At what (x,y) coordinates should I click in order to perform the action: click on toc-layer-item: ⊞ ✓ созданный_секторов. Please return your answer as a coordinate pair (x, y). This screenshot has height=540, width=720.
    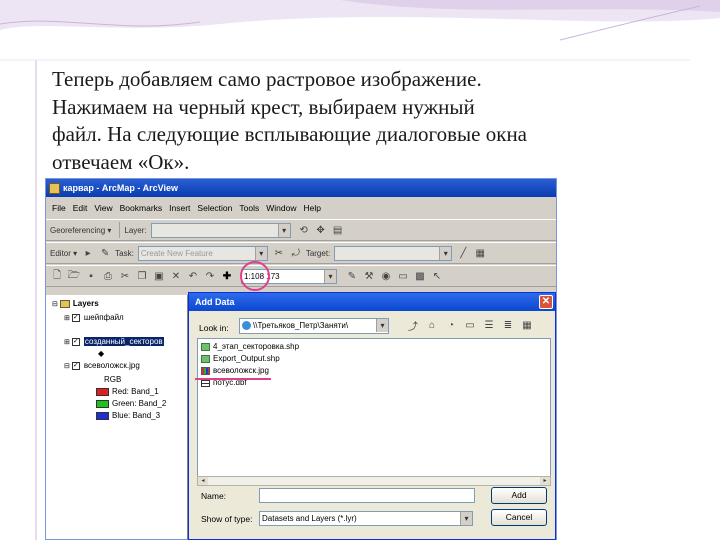
    Looking at the image, I should click on (114, 341).